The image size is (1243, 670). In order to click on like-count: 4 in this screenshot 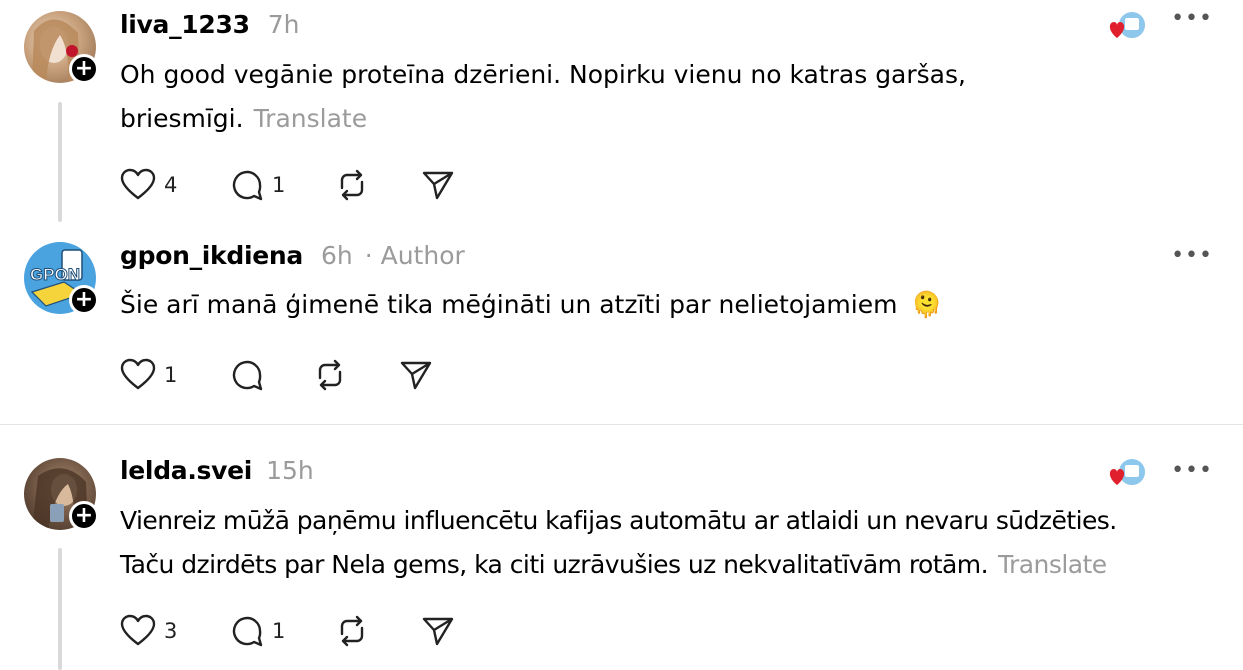, I will do `click(171, 185)`.